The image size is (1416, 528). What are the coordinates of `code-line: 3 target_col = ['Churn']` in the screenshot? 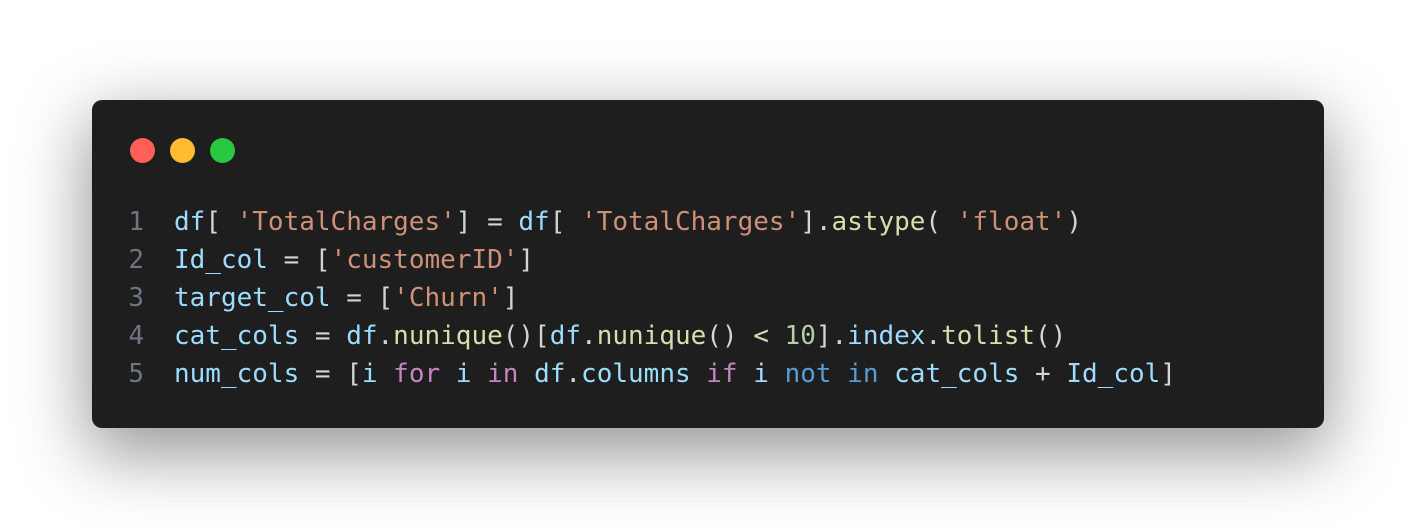 It's located at (634, 298).